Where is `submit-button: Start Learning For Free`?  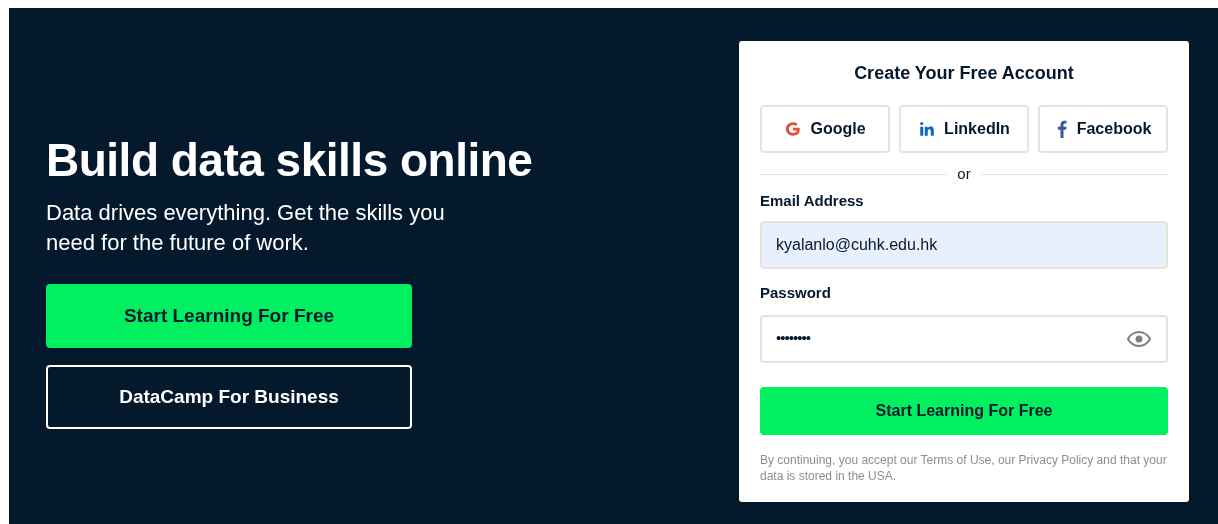 submit-button: Start Learning For Free is located at coordinates (964, 410).